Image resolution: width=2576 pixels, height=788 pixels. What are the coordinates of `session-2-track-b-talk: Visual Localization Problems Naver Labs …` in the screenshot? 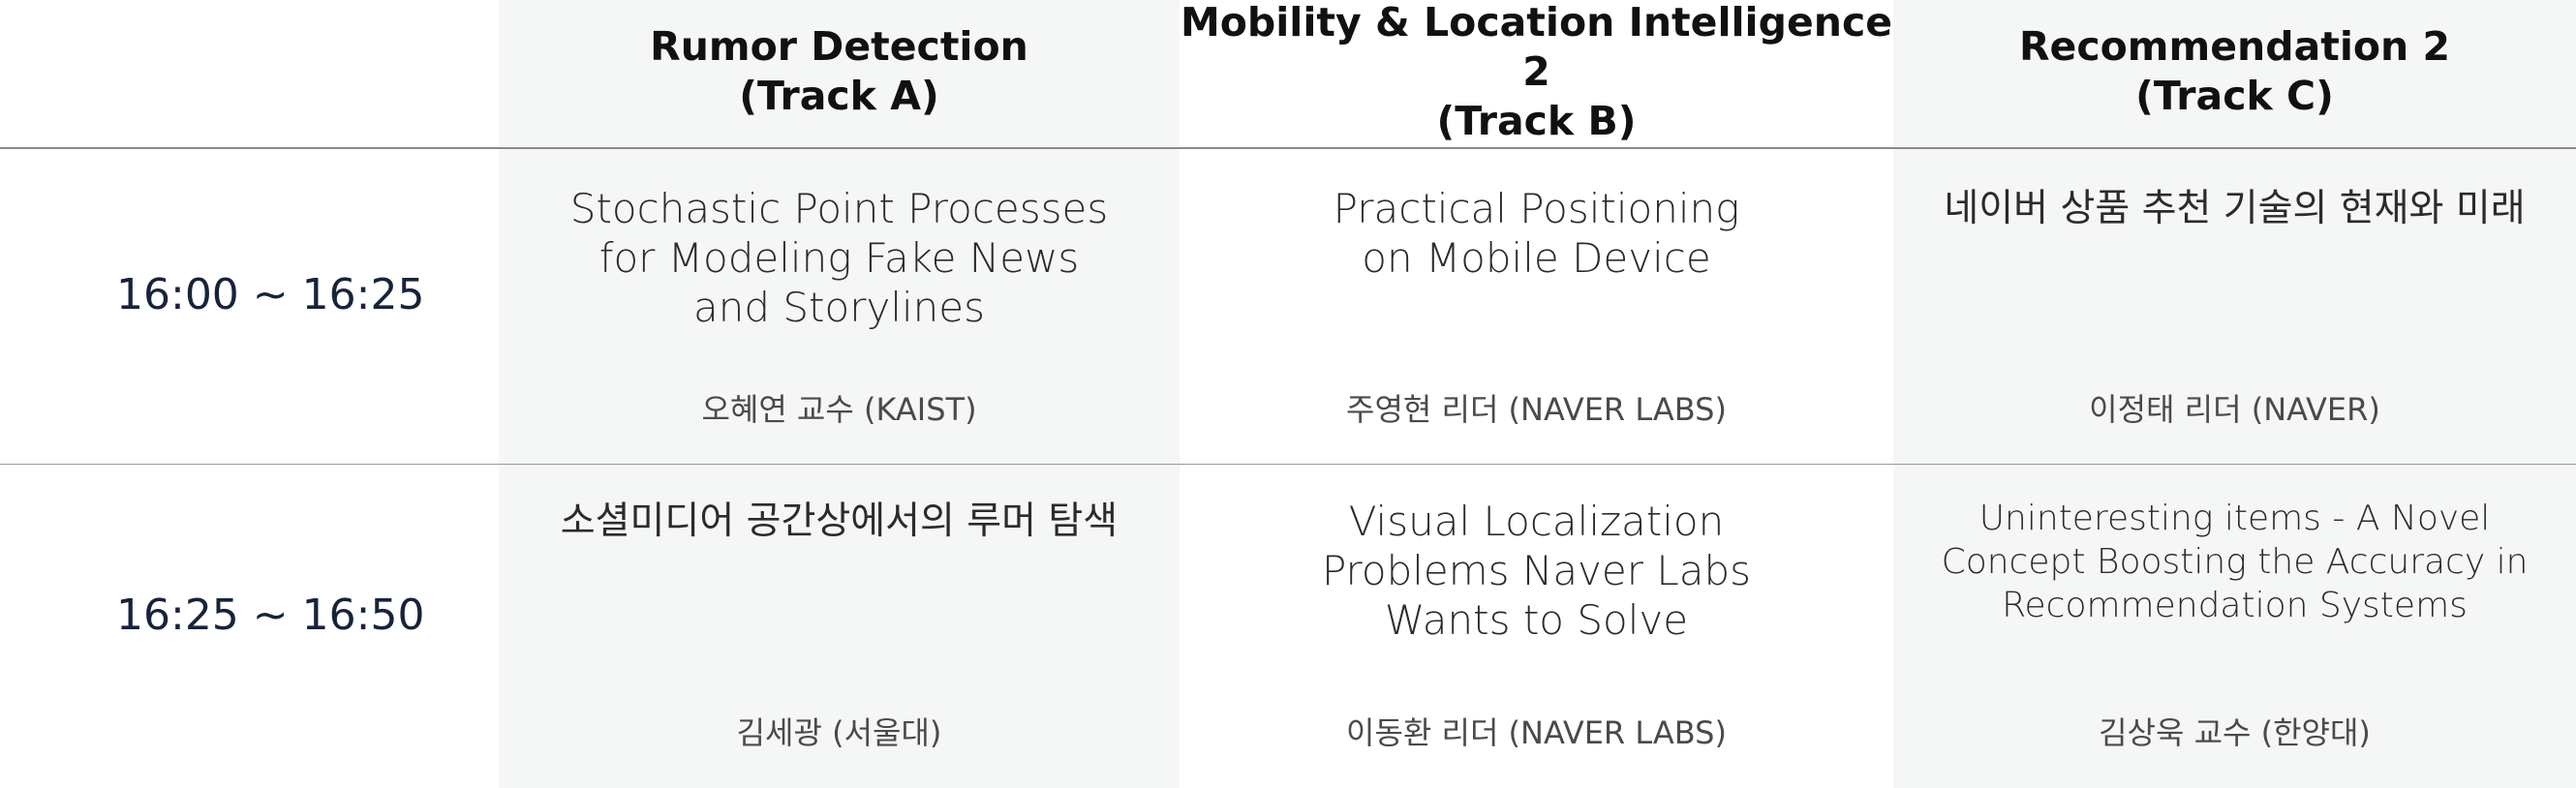 It's located at (1536, 626).